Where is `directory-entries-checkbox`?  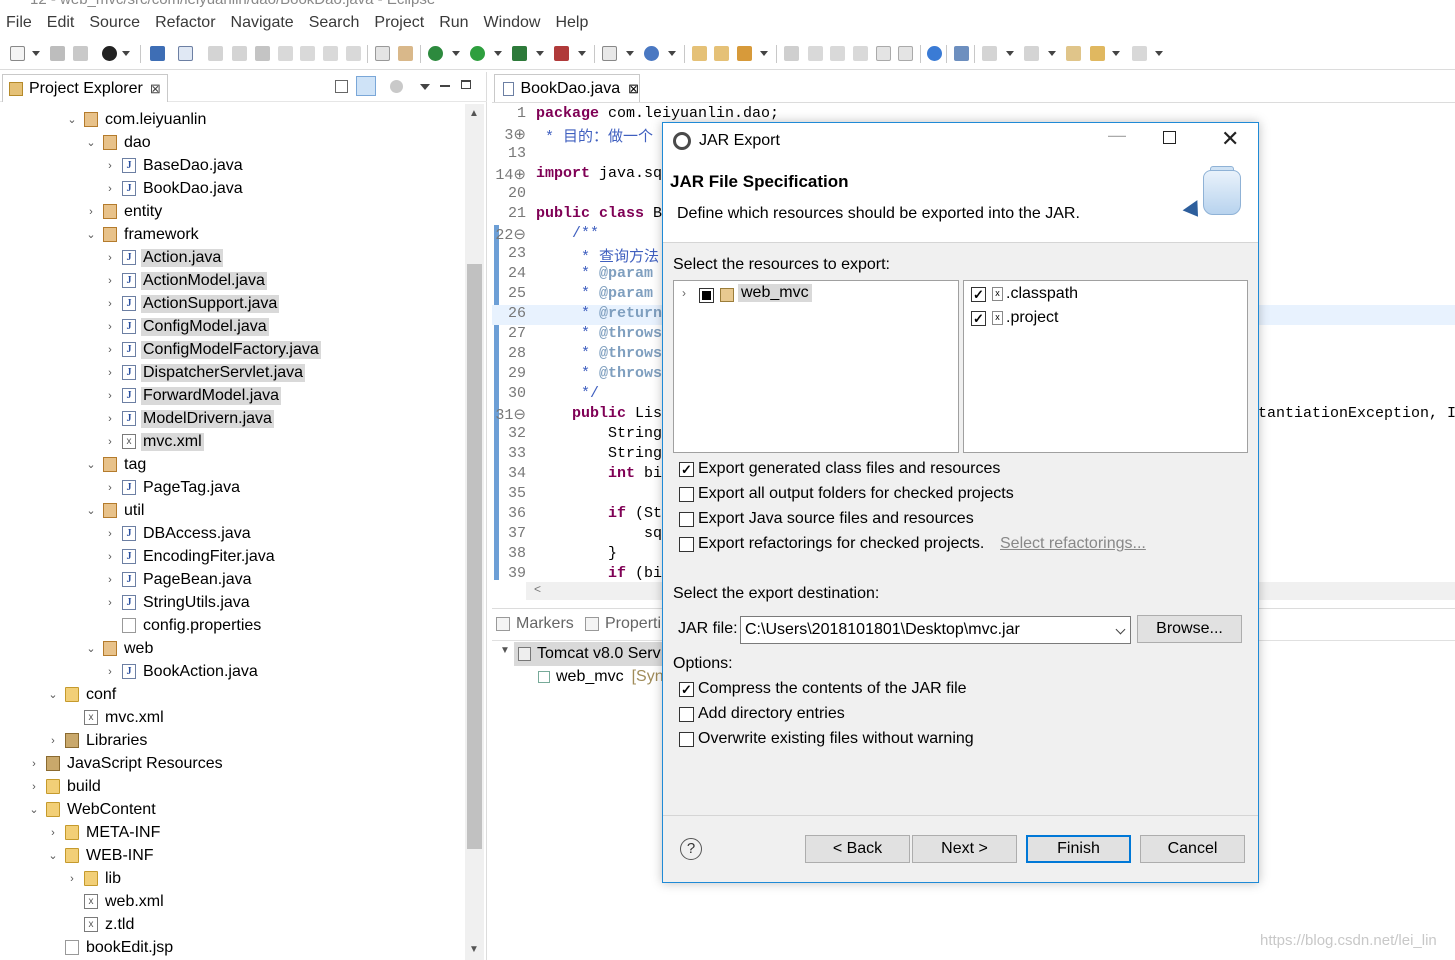
directory-entries-checkbox is located at coordinates (686, 714).